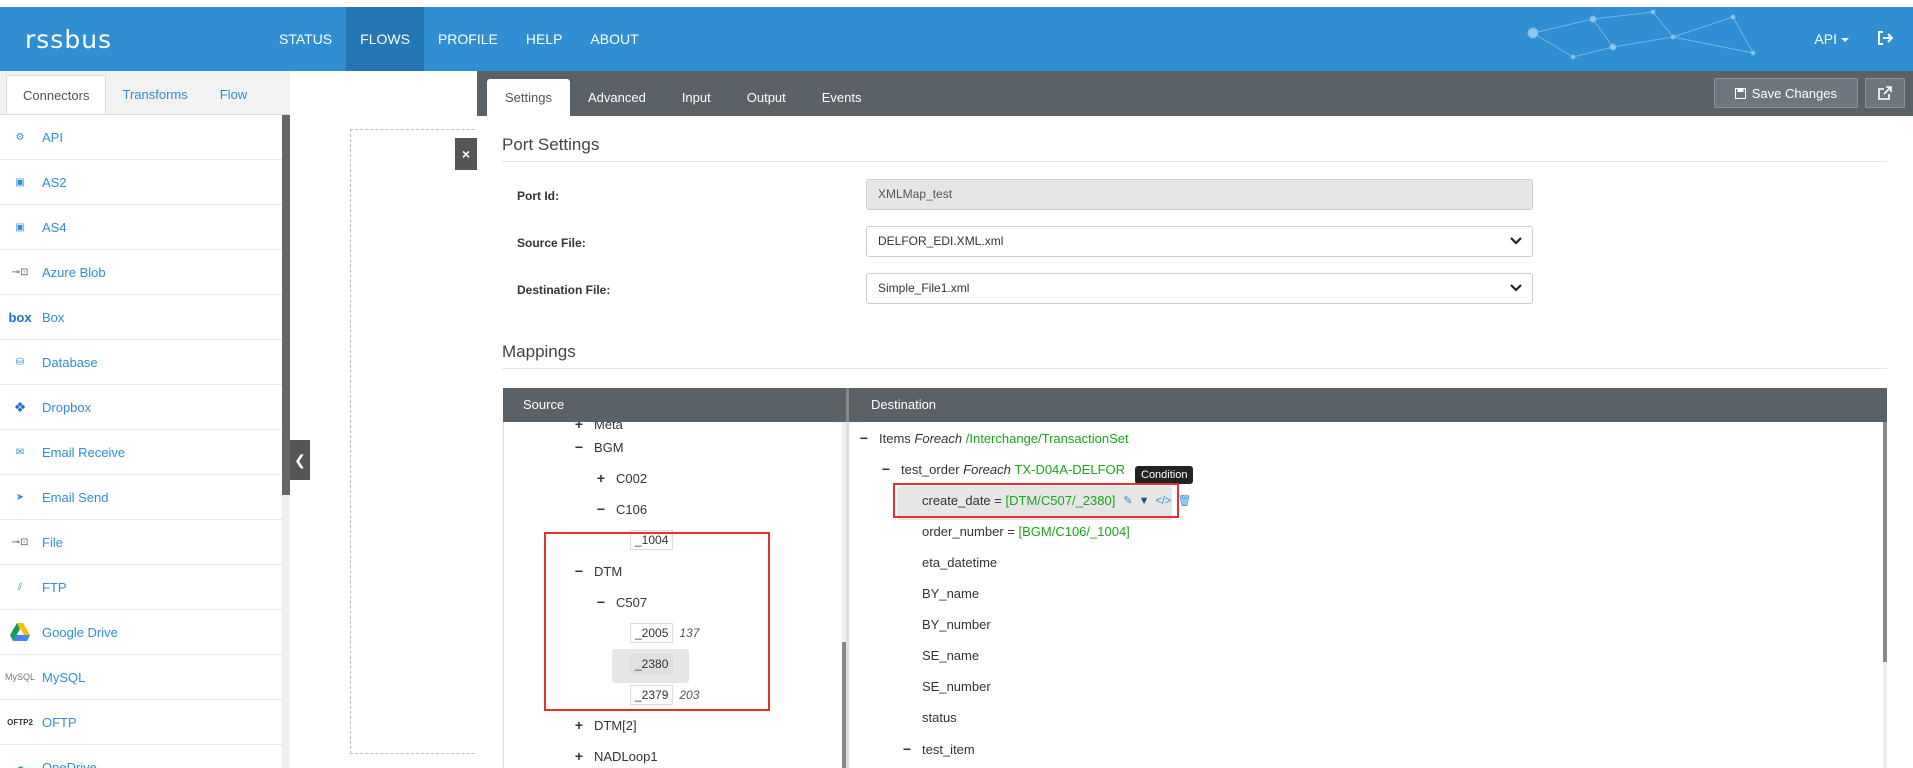 The width and height of the screenshot is (1913, 768). What do you see at coordinates (956, 624) in the screenshot?
I see `mapping-by-number: BY_number` at bounding box center [956, 624].